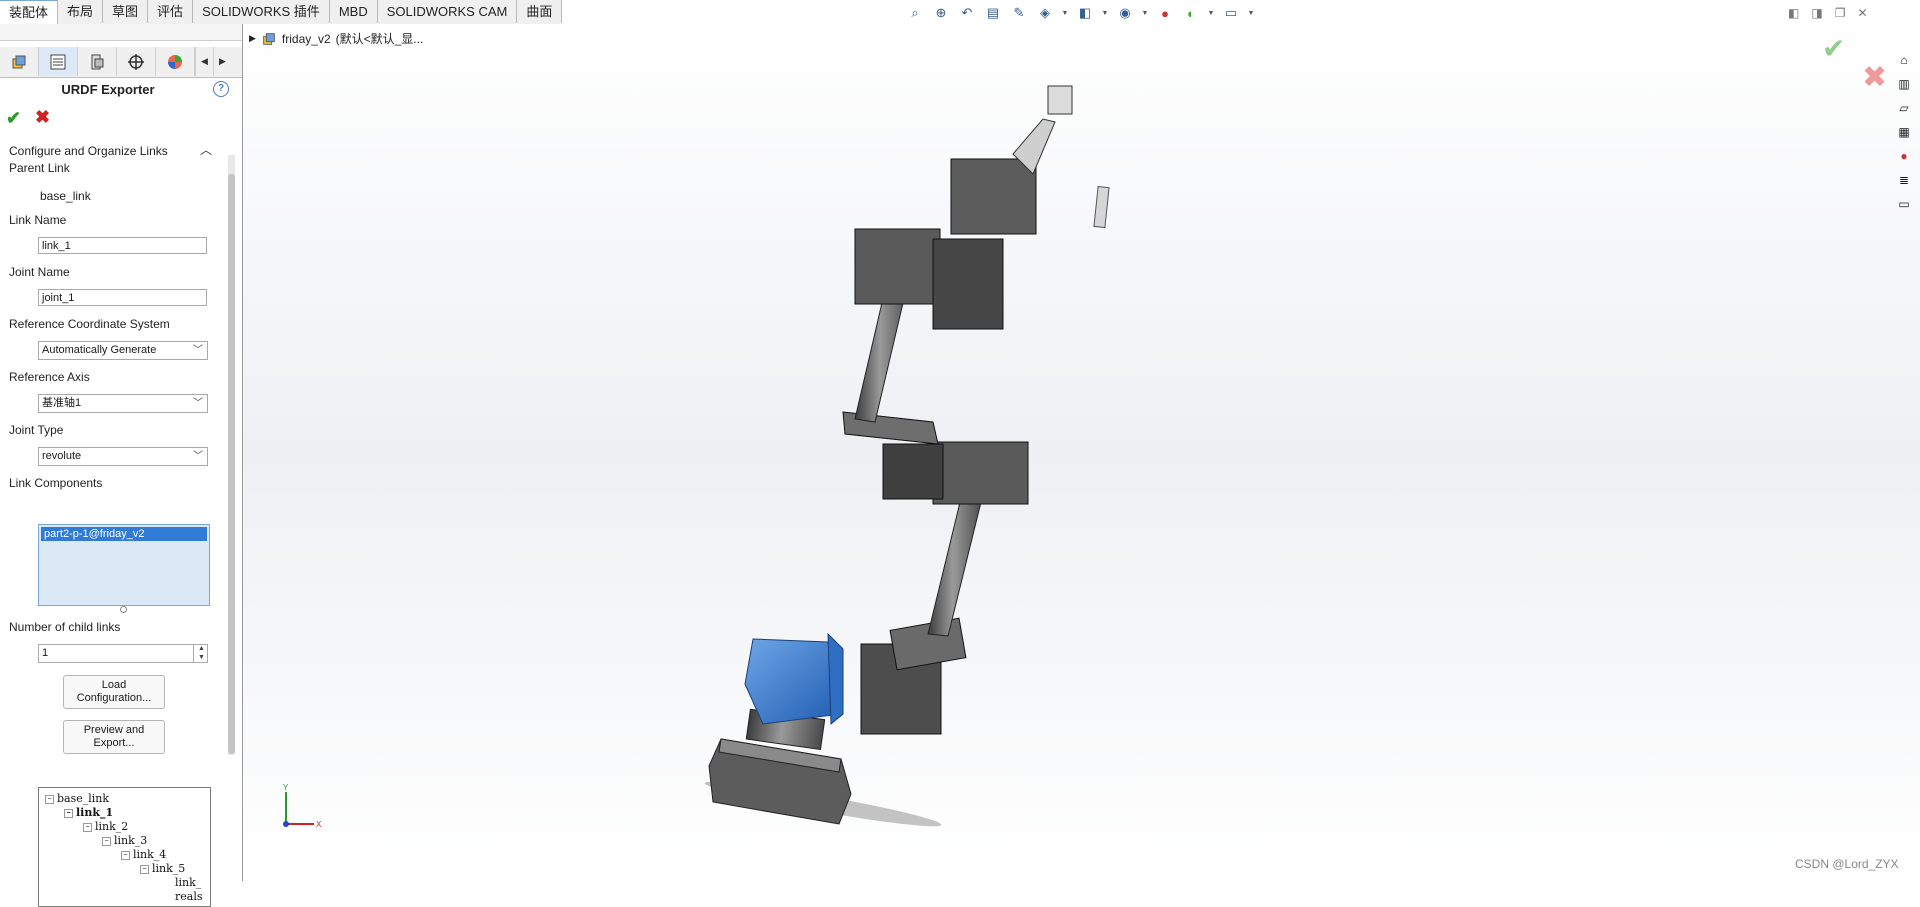 The image size is (1920, 907). Describe the element at coordinates (123, 653) in the screenshot. I see `child-links-stepper: 1` at that location.